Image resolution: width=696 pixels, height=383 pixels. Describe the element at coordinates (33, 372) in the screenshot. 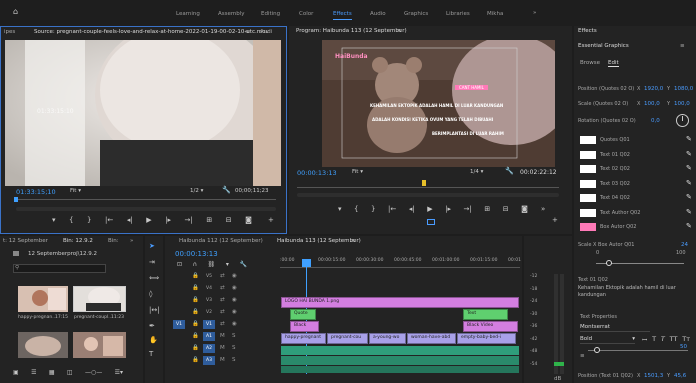

I see `list-view-icon: ☰` at that location.